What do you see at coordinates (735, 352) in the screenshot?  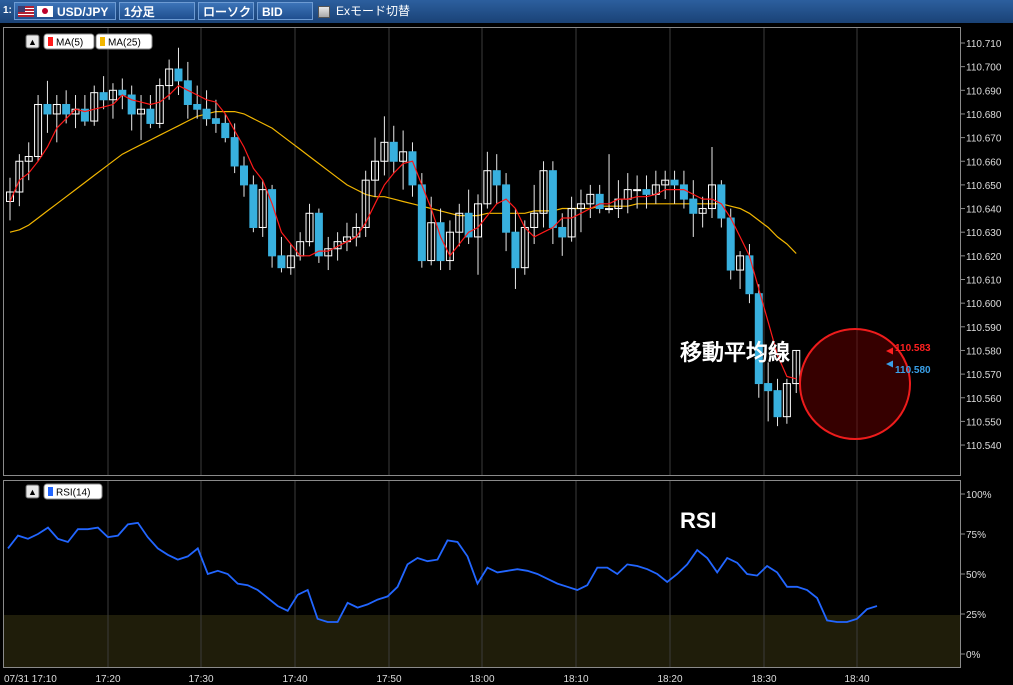 I see `moving-average-annotation: 移動平均線` at bounding box center [735, 352].